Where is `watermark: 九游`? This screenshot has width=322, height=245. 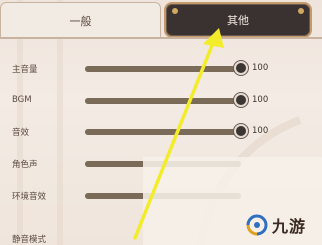 watermark: 九游 is located at coordinates (275, 225).